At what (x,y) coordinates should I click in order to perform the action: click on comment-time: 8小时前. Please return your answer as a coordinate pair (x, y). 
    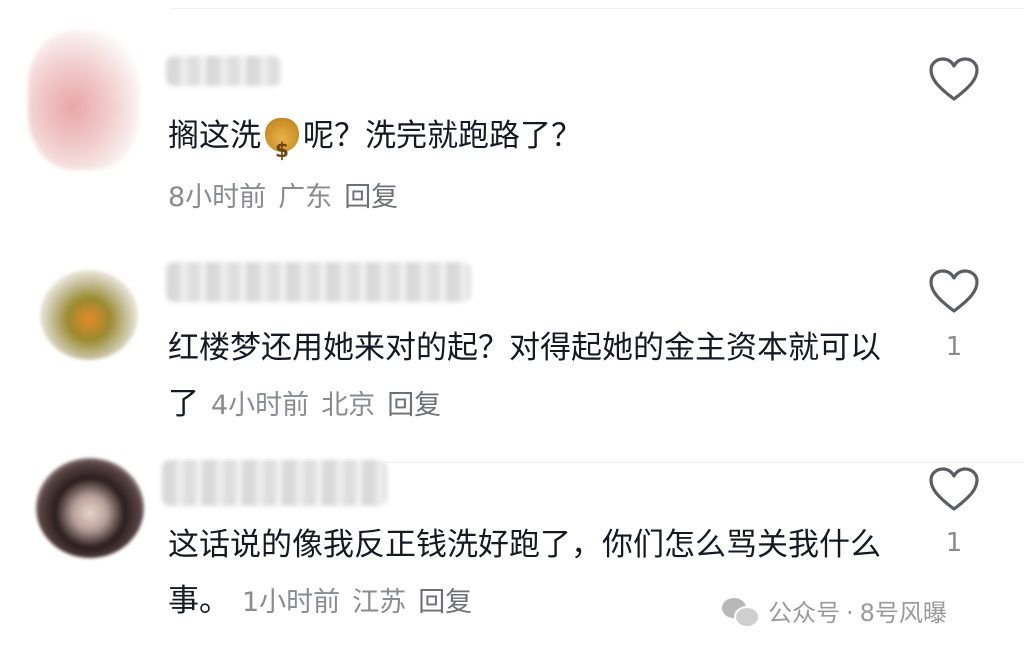
    Looking at the image, I should click on (217, 197).